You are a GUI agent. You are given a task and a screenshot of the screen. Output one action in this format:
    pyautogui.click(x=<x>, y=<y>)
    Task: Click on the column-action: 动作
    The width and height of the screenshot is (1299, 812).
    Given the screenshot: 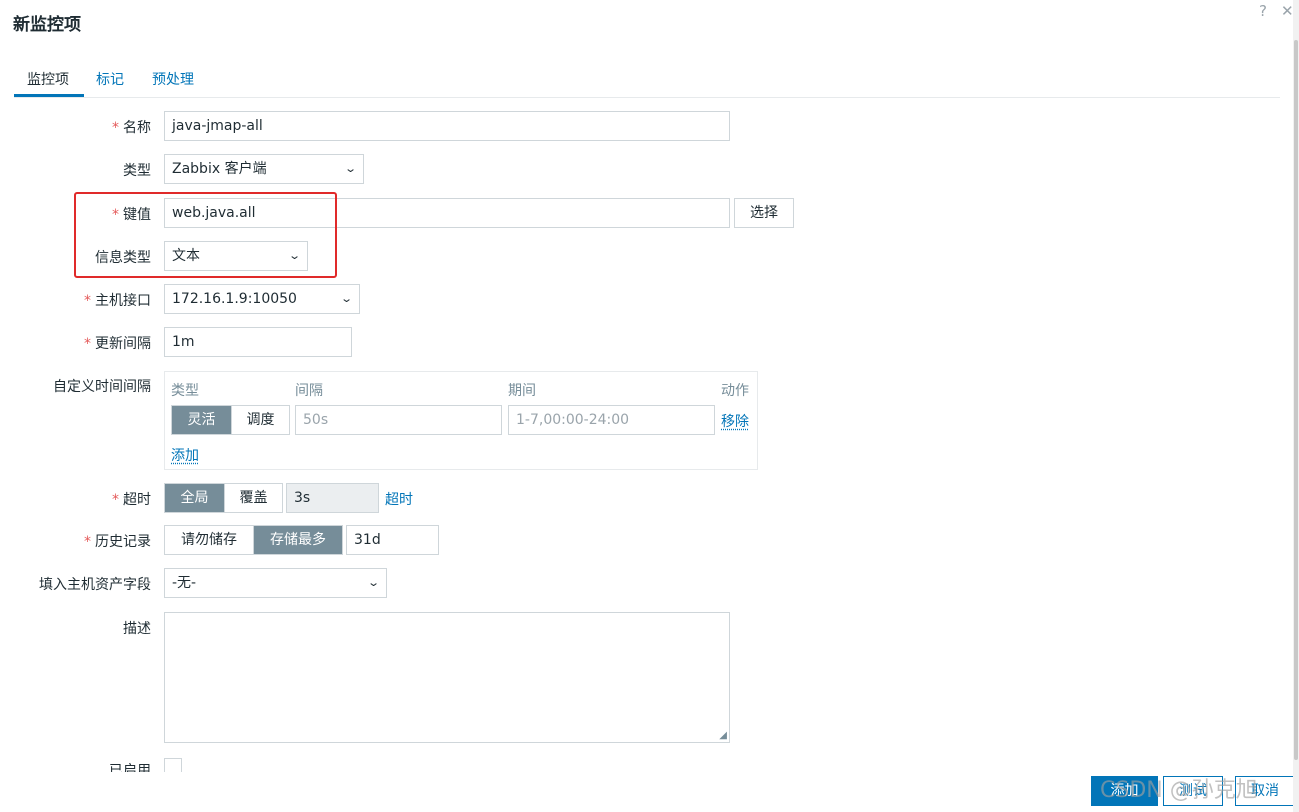 What is the action you would take?
    pyautogui.click(x=735, y=391)
    